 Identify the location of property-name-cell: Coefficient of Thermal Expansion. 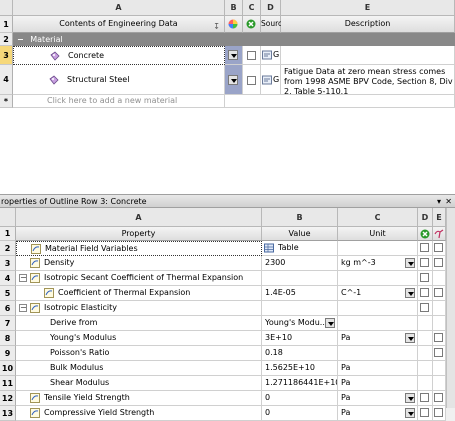
(139, 293).